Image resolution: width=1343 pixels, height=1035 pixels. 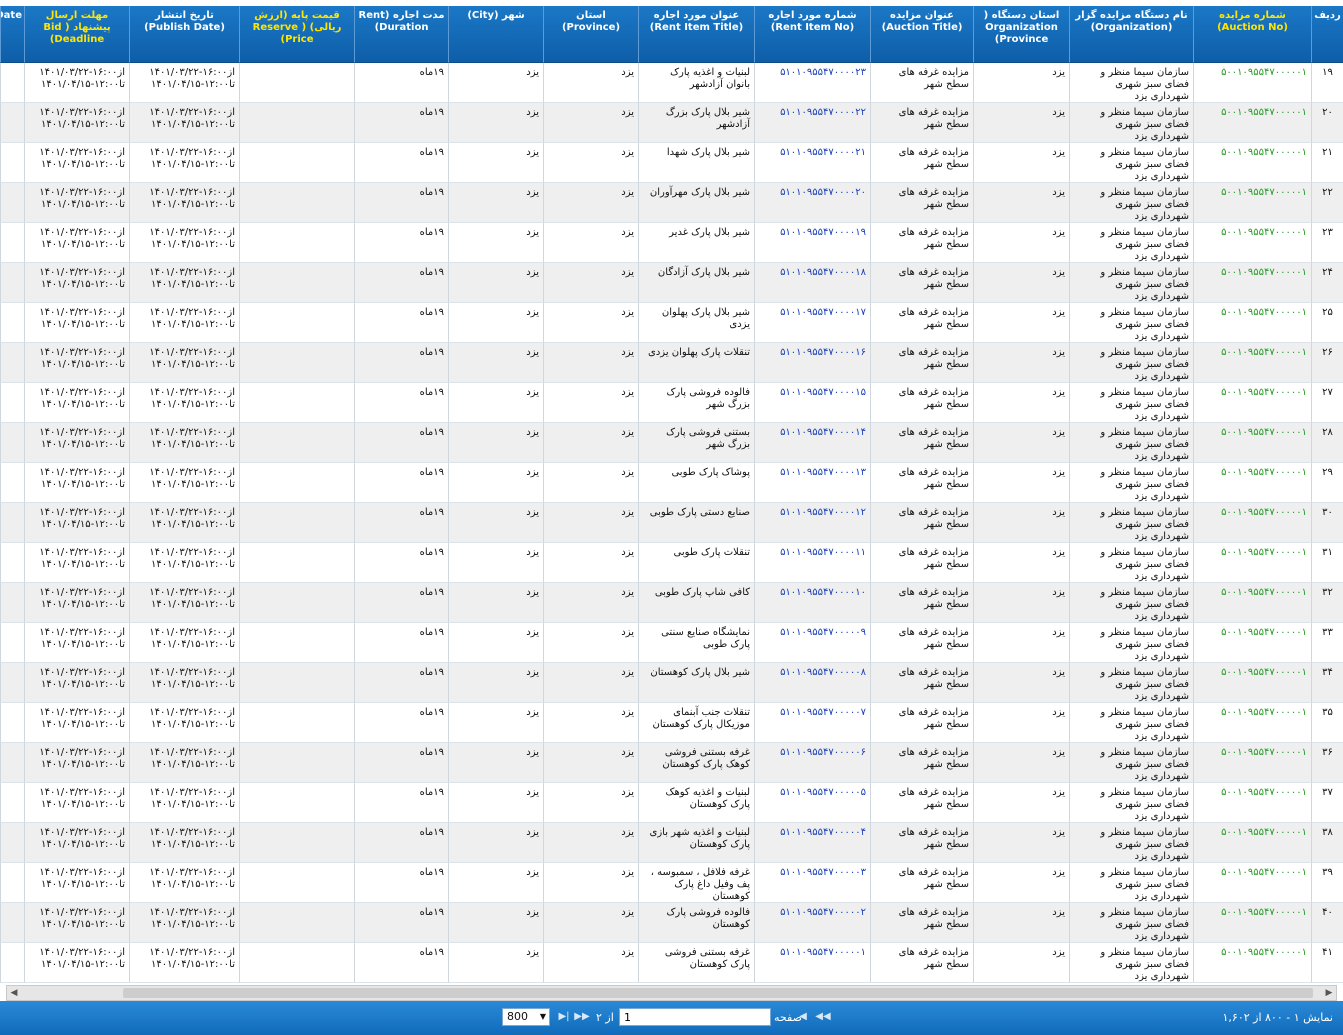 I want to click on rent-item-number-link: ۵۱۰۱۰۹۵۵۴۷۰۰۰۰۲۱, so click(x=812, y=163).